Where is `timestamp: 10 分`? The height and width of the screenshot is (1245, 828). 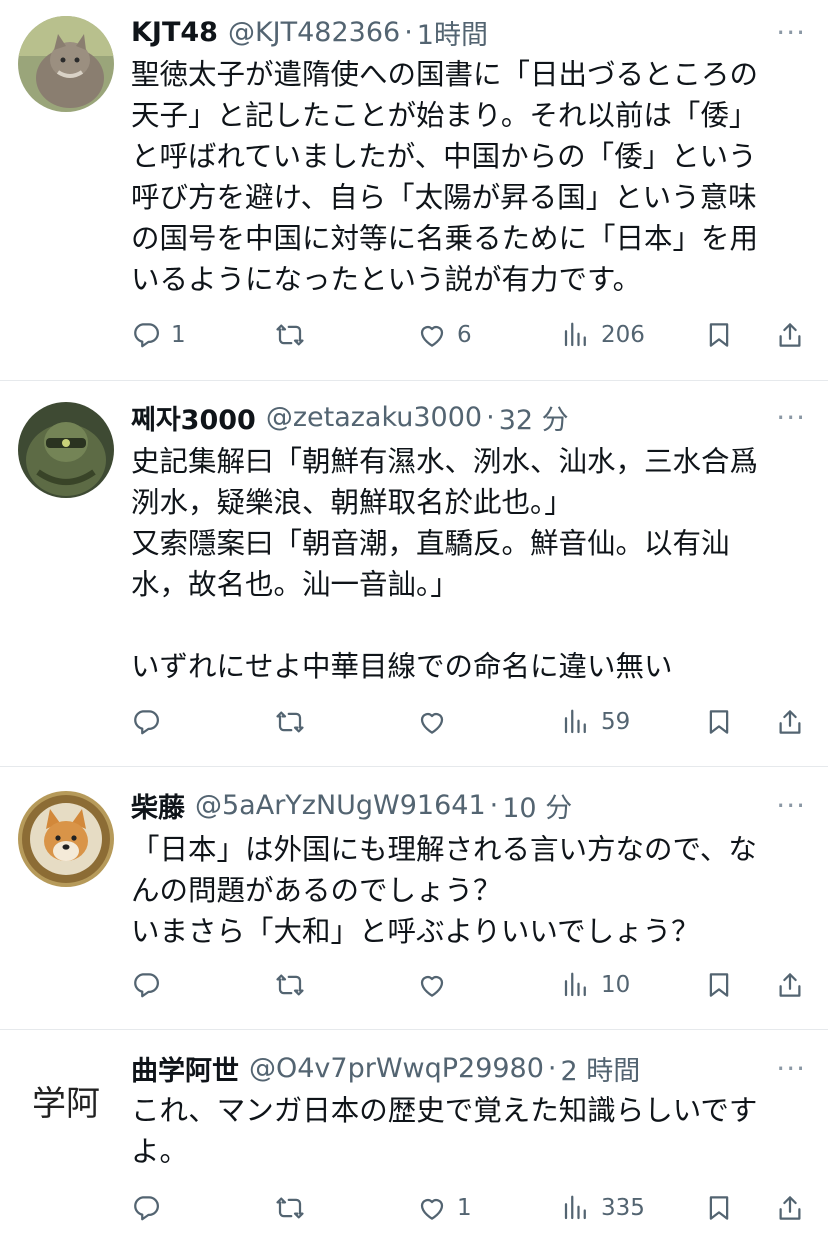
timestamp: 10 分 is located at coordinates (537, 805).